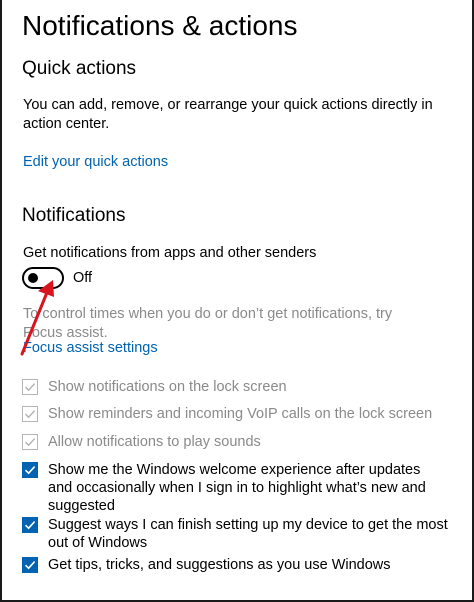 The width and height of the screenshot is (474, 602). What do you see at coordinates (160, 25) in the screenshot?
I see `page-title: Notifications & actions` at bounding box center [160, 25].